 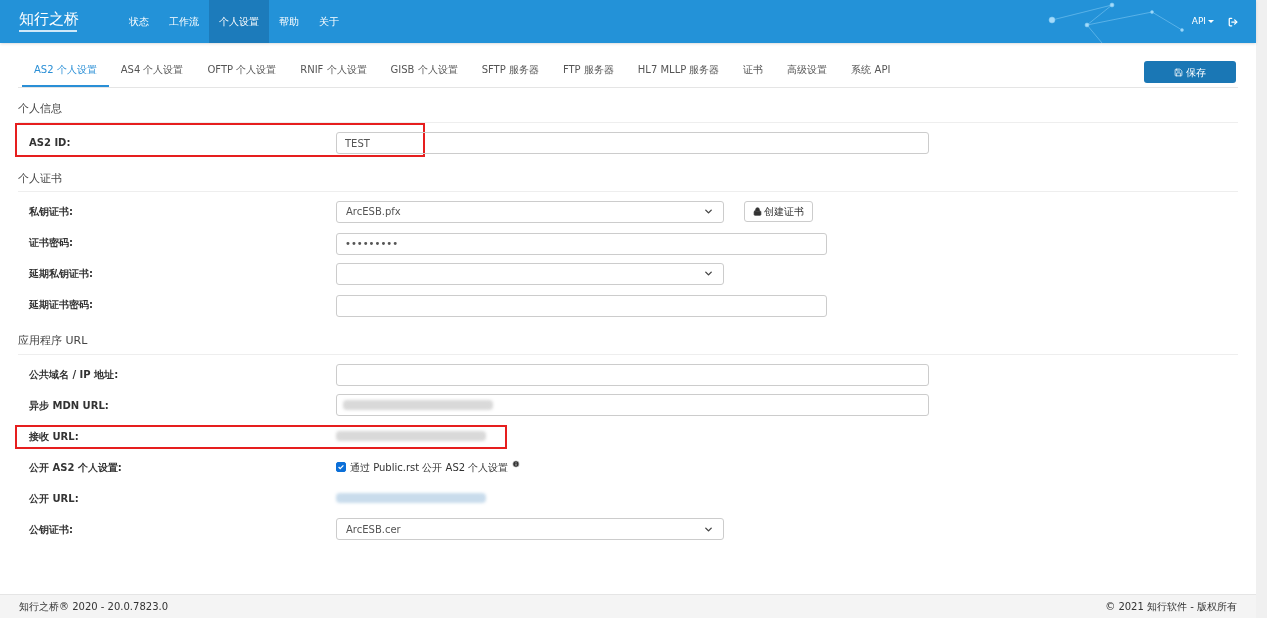 What do you see at coordinates (69, 405) in the screenshot?
I see `field-label: 异步 MDN URL:` at bounding box center [69, 405].